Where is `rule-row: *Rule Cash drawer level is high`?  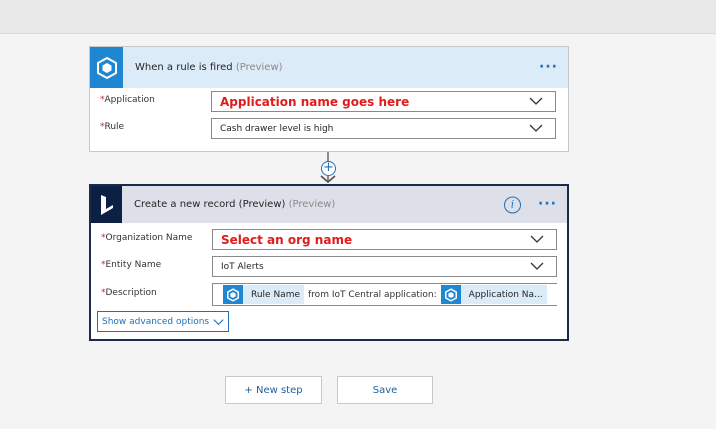 rule-row: *Rule Cash drawer level is high is located at coordinates (329, 128).